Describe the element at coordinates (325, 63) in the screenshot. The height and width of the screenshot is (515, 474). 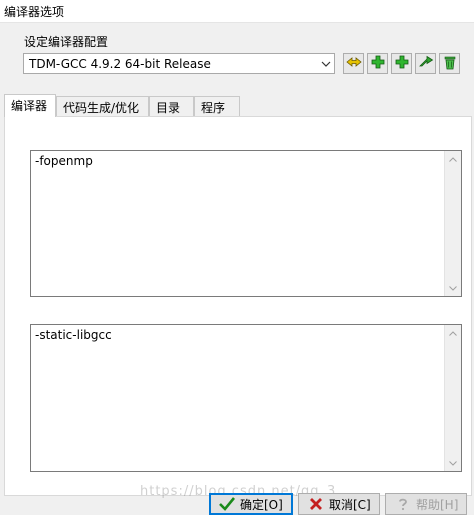
I see `chevron-down-icon` at that location.